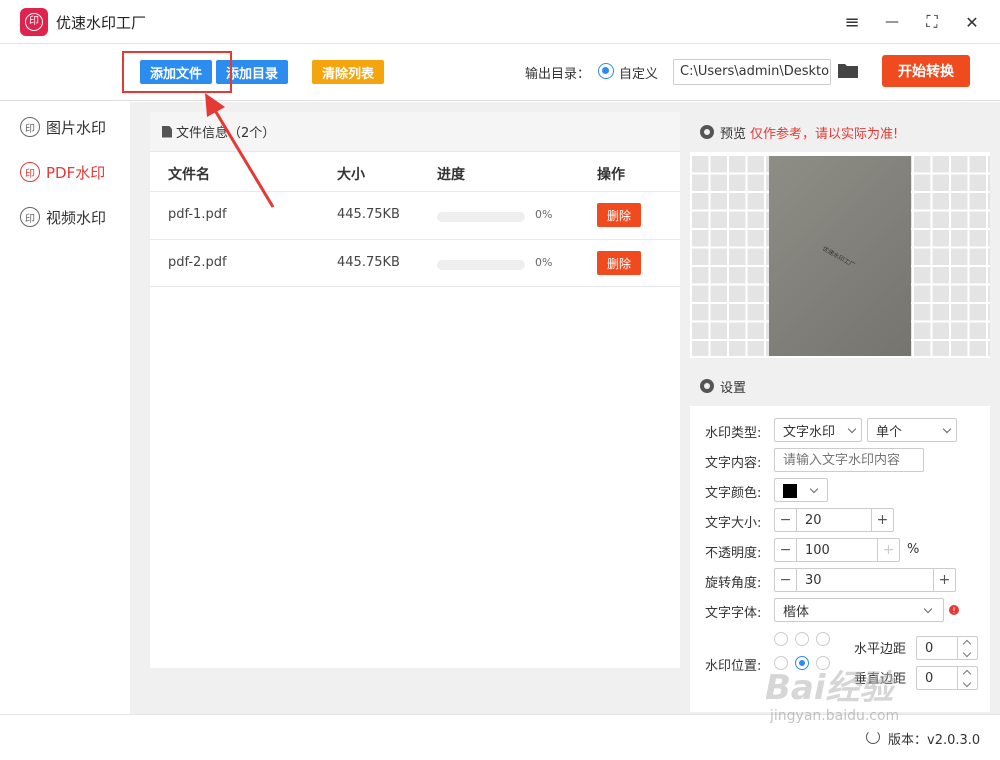 The image size is (1000, 760). Describe the element at coordinates (415, 263) in the screenshot. I see `table-row: pdf-2.pdf 445.75KB 0% 删除` at that location.